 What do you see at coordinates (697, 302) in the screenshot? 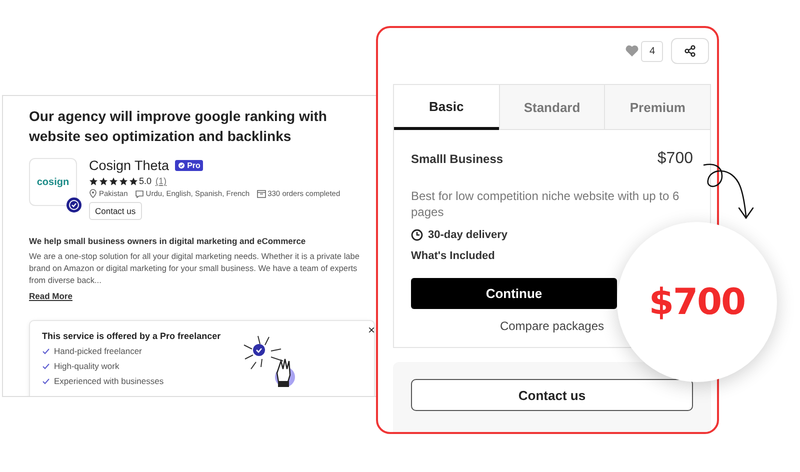
I see `callout-price: $700` at bounding box center [697, 302].